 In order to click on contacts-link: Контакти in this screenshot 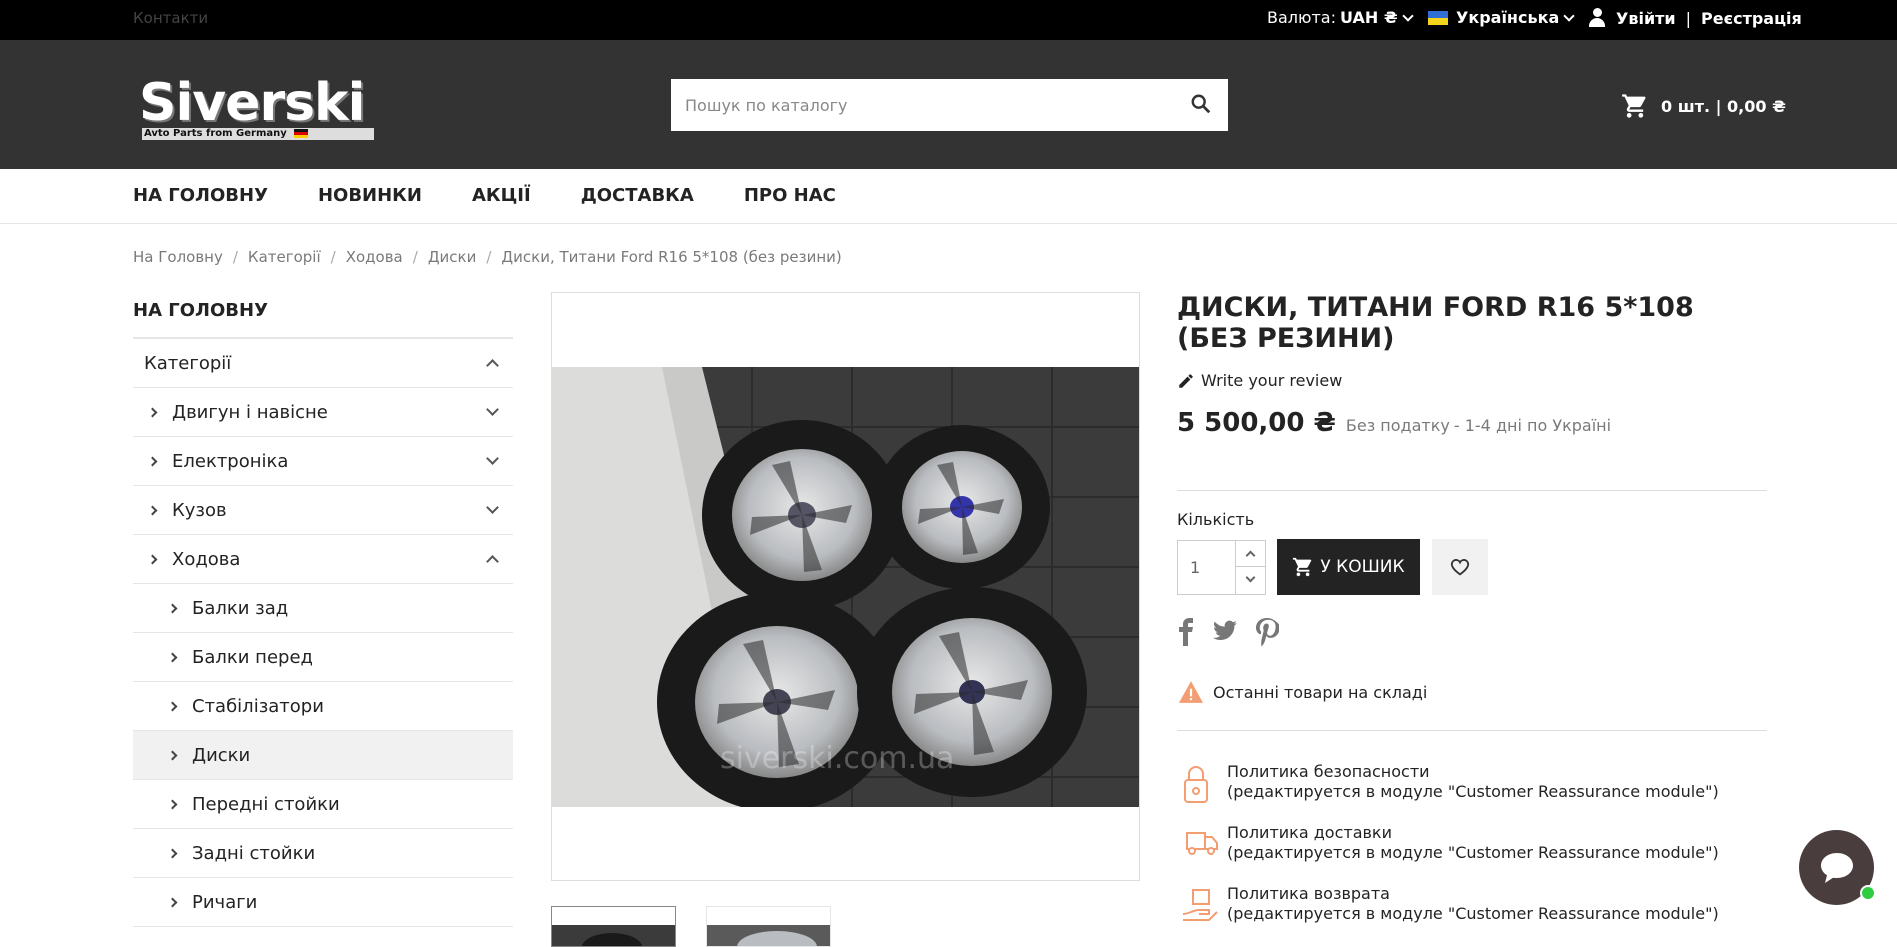, I will do `click(170, 18)`.